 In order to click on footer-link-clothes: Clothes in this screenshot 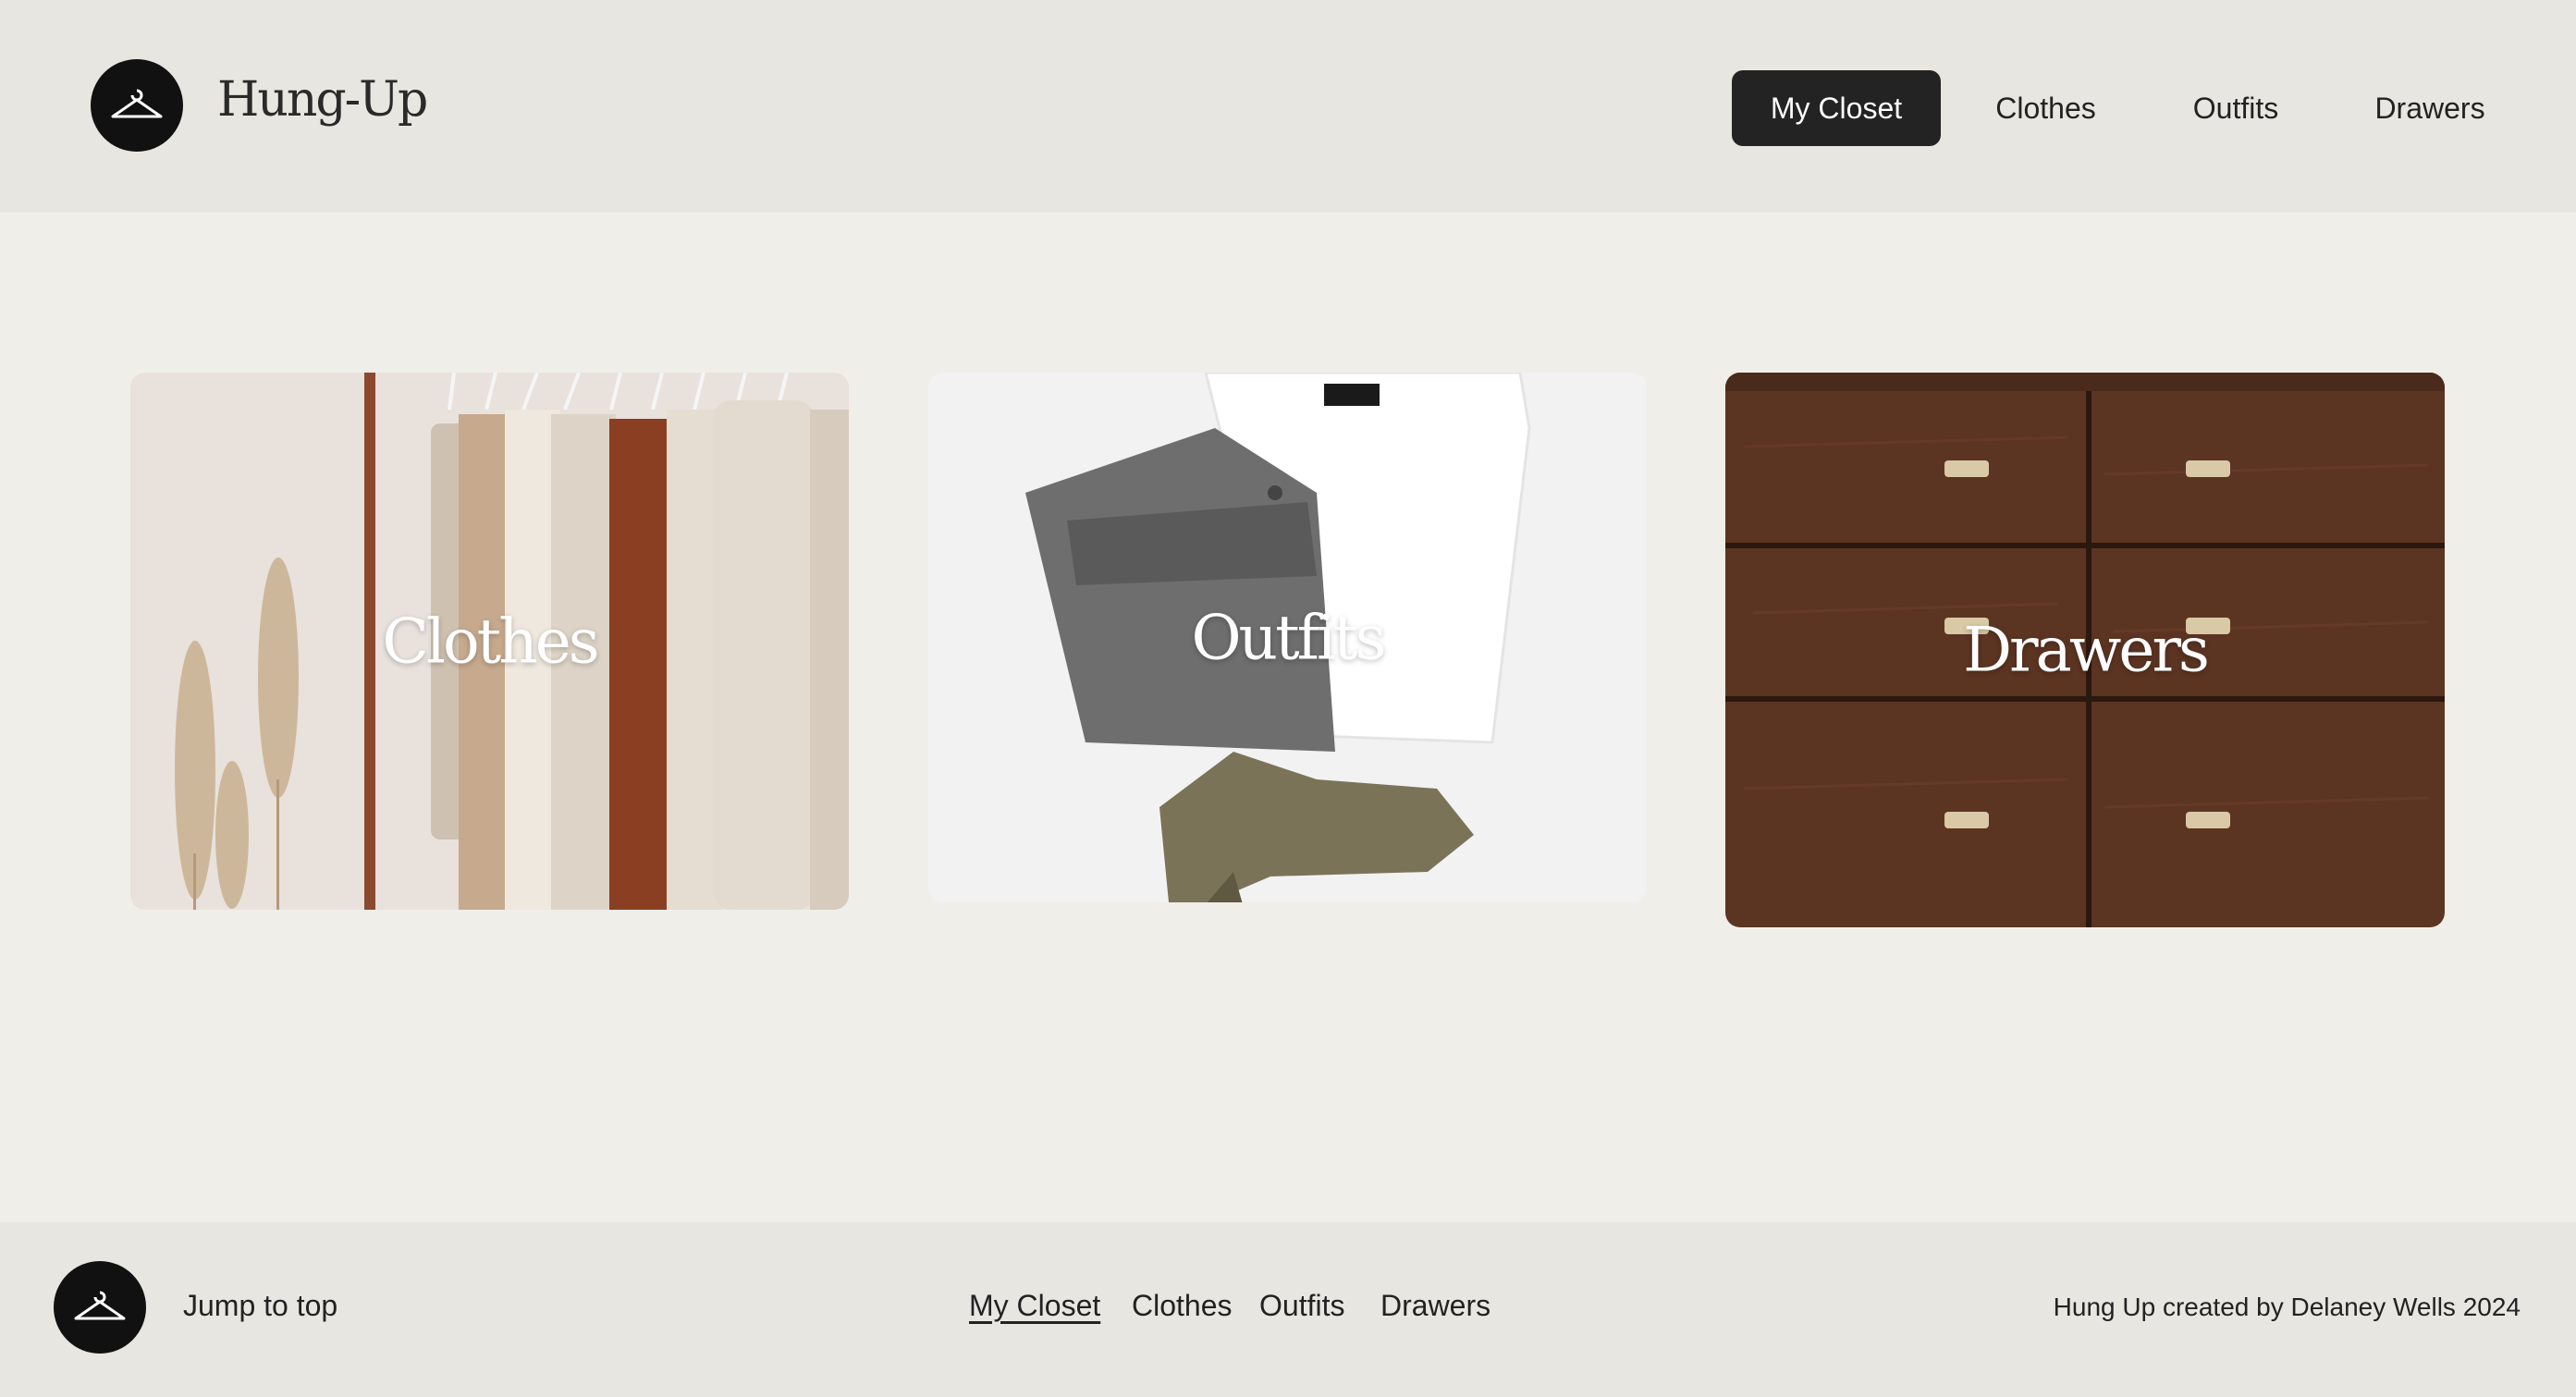, I will do `click(1182, 1306)`.